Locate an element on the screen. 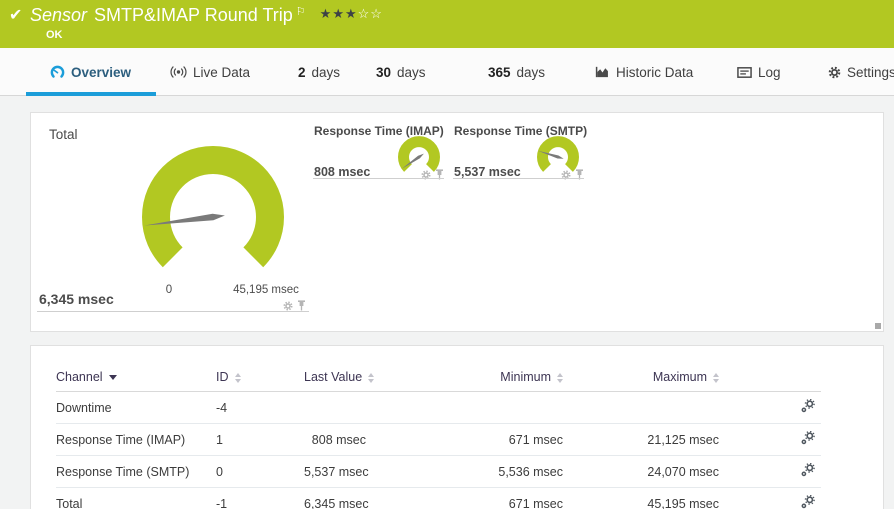 Image resolution: width=894 pixels, height=509 pixels. tab-30-days: 30 days is located at coordinates (401, 72).